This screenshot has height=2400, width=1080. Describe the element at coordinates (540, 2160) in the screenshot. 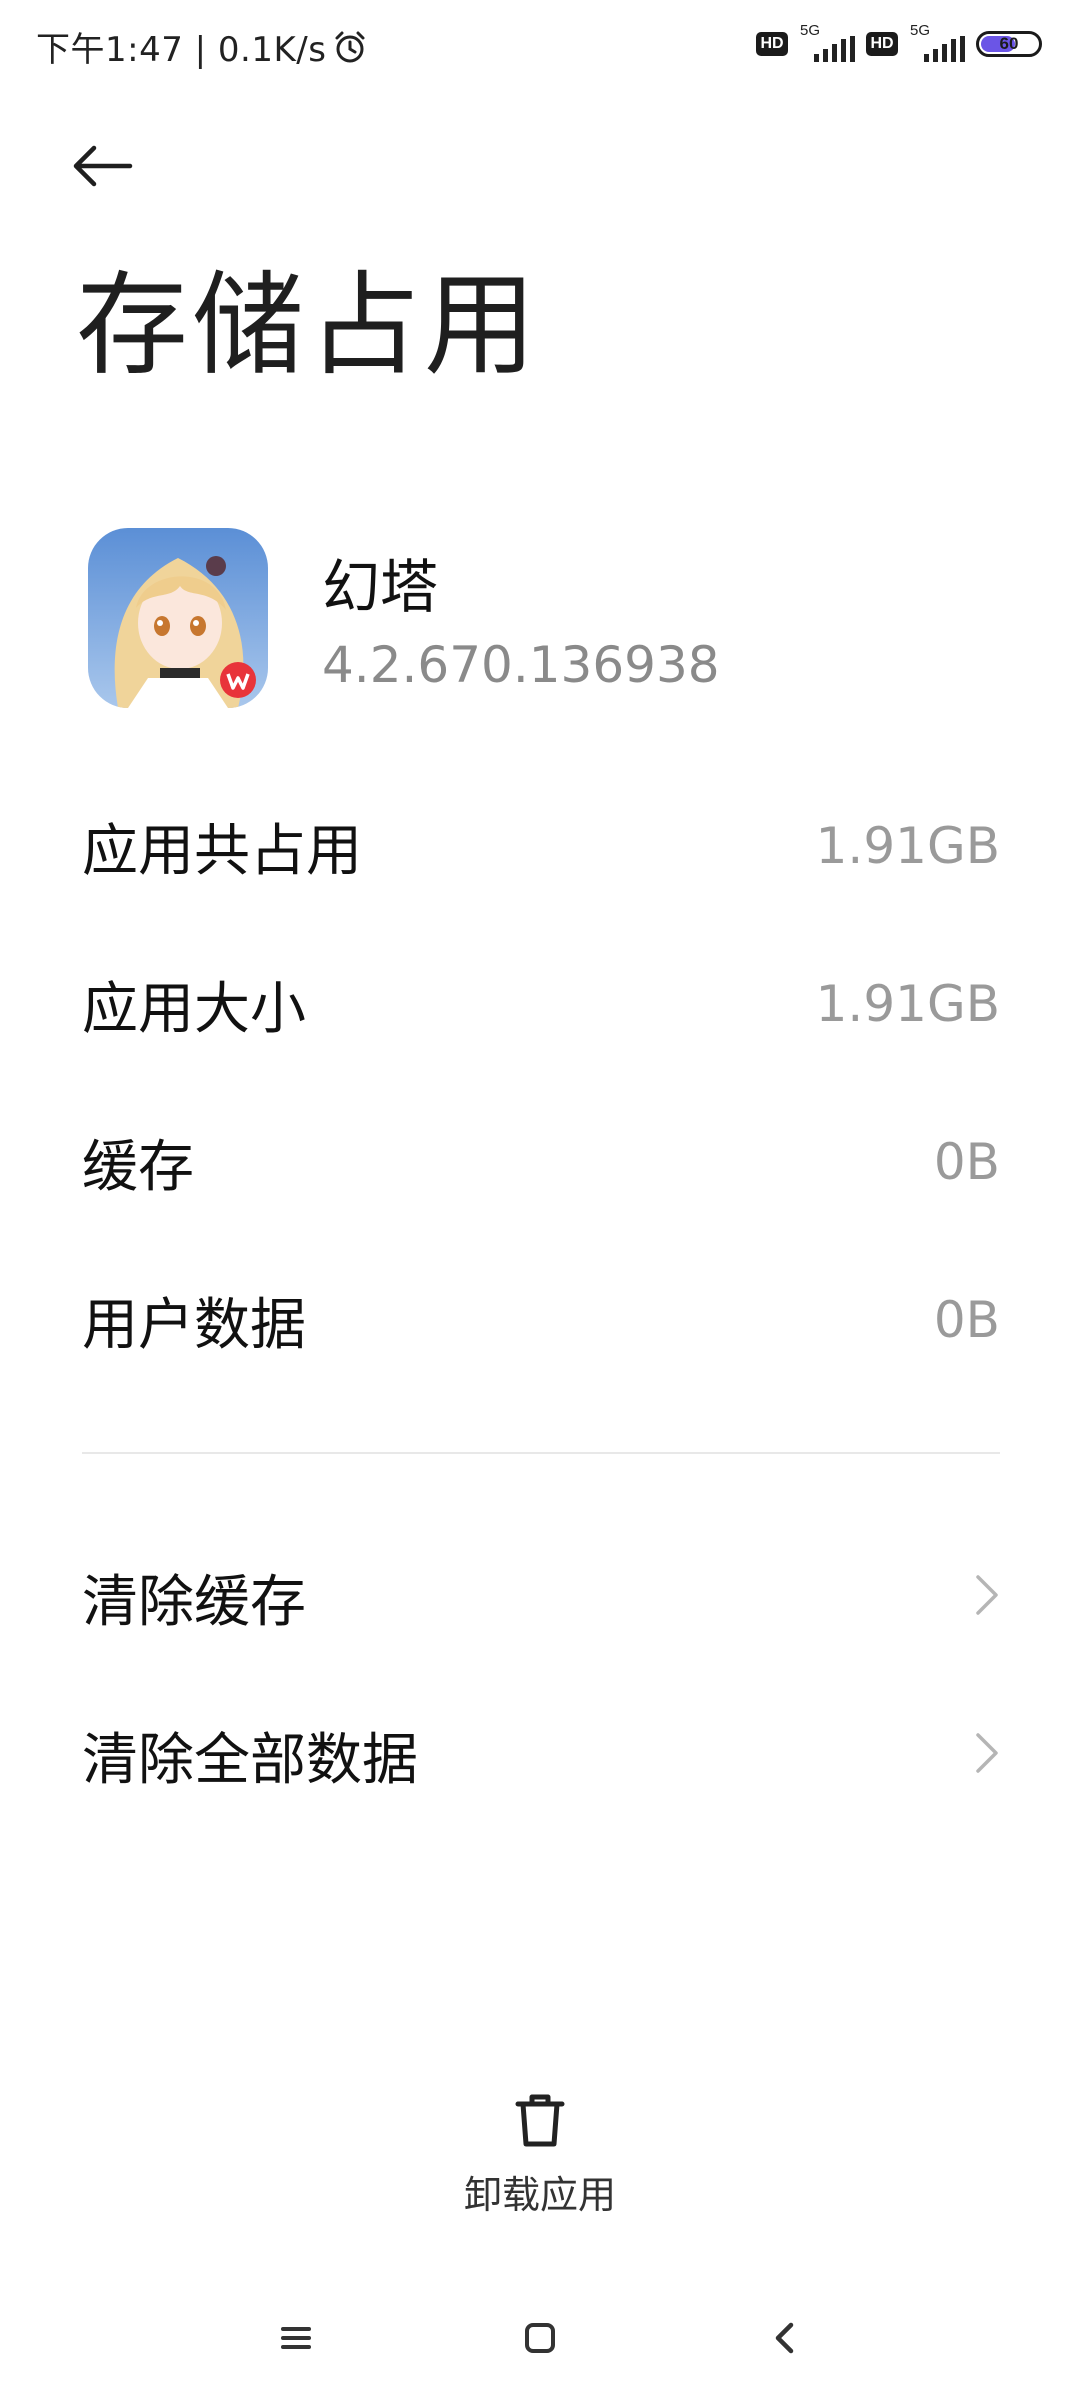

I see `uninstall-button: 卸载应用` at that location.